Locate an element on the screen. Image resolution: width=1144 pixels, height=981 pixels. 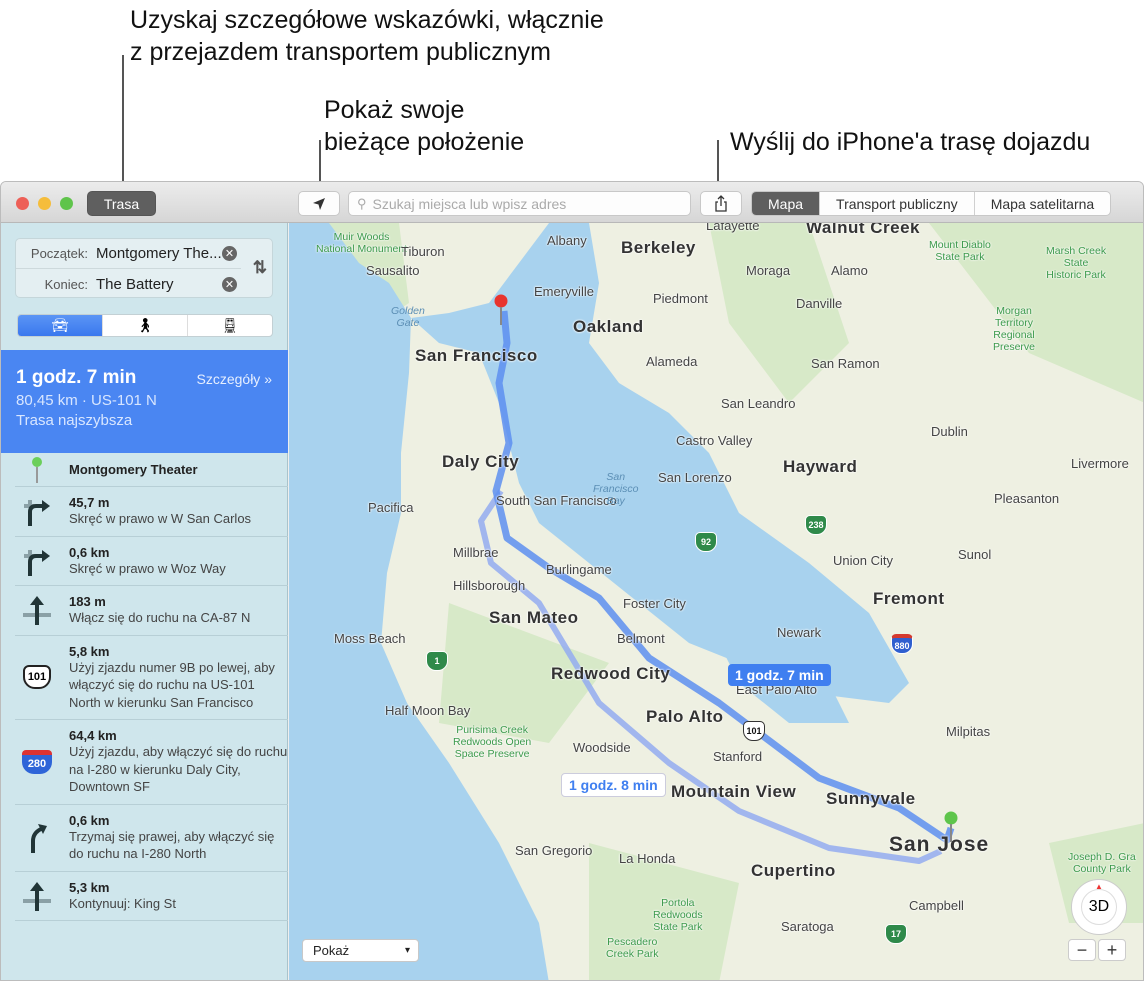
map-label: Mount Diablo State Park is located at coordinates (960, 251).